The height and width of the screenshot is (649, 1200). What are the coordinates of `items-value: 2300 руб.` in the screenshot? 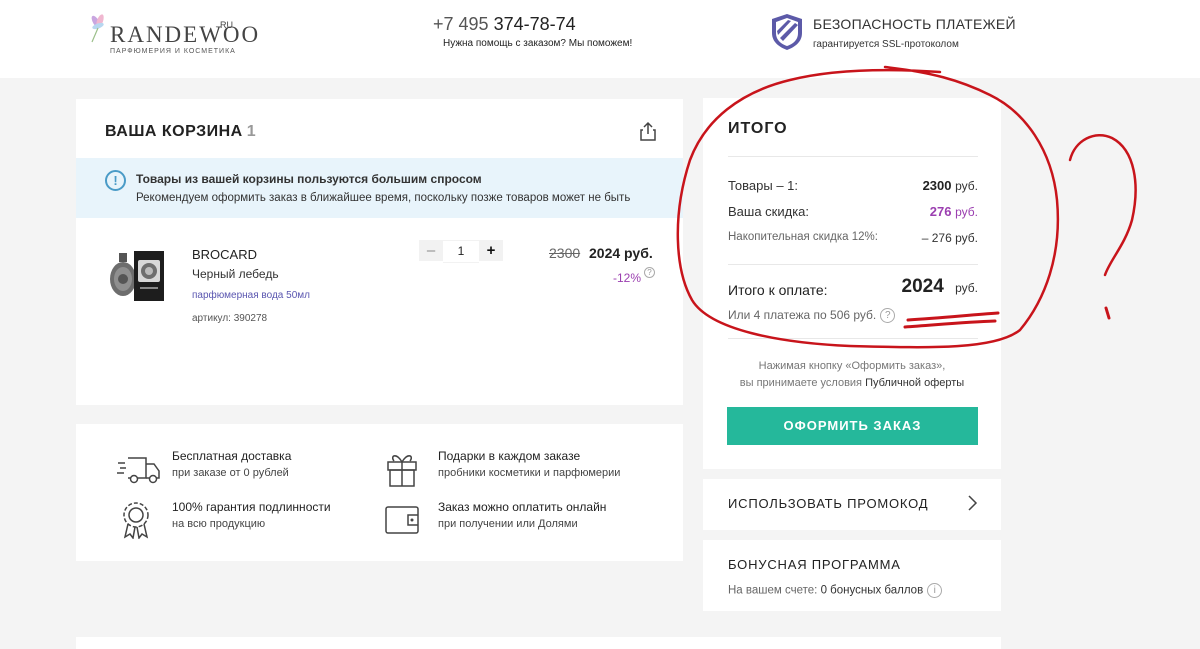 It's located at (950, 185).